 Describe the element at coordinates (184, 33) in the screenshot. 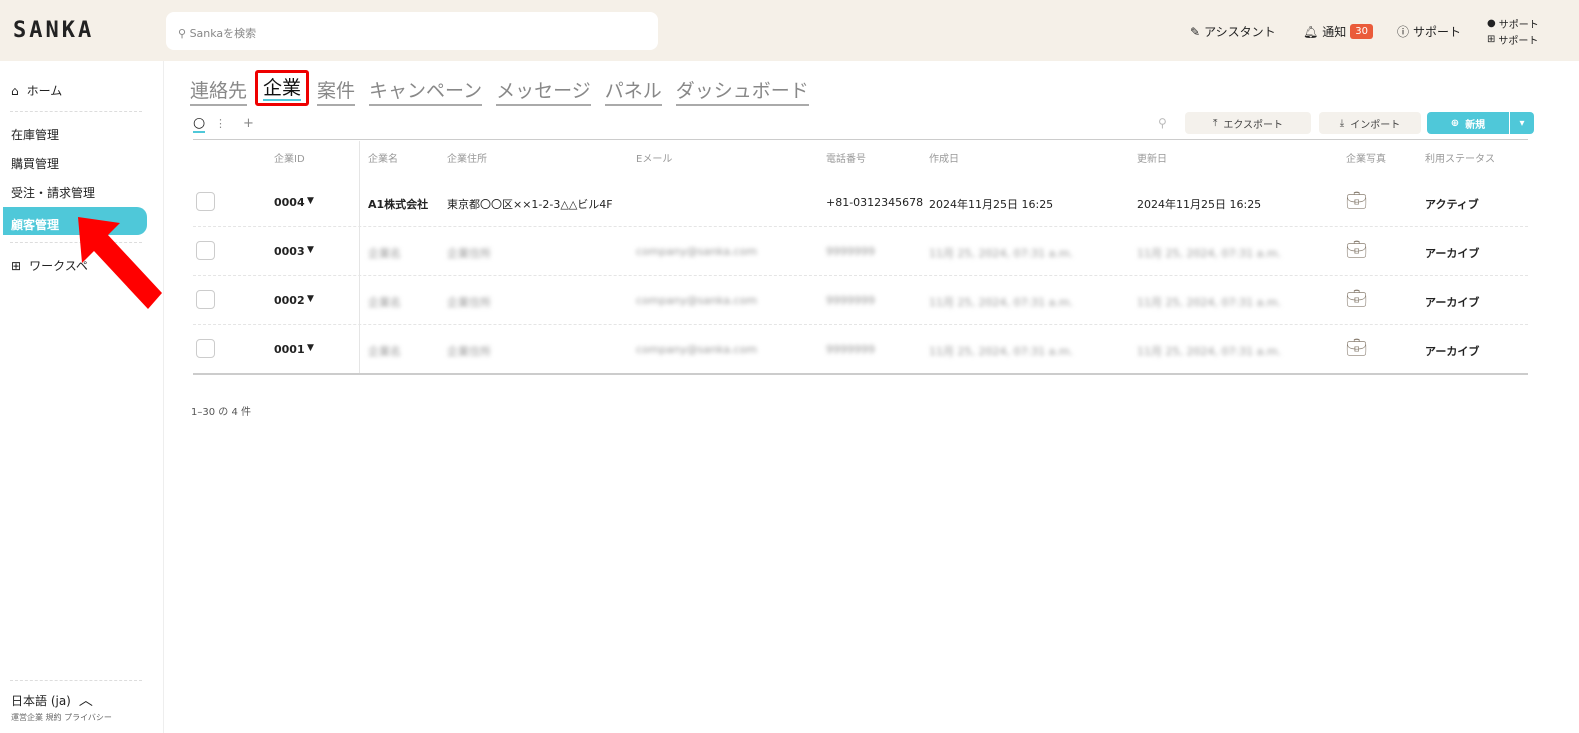

I see `search-icon: ⚲` at that location.